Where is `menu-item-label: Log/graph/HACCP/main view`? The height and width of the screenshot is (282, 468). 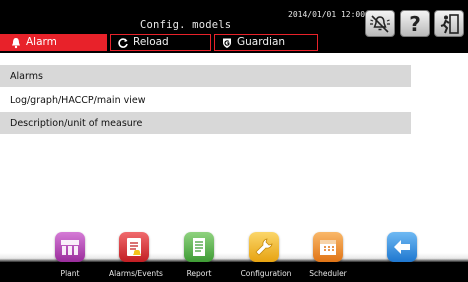
menu-item-label: Log/graph/HACCP/main view is located at coordinates (78, 100).